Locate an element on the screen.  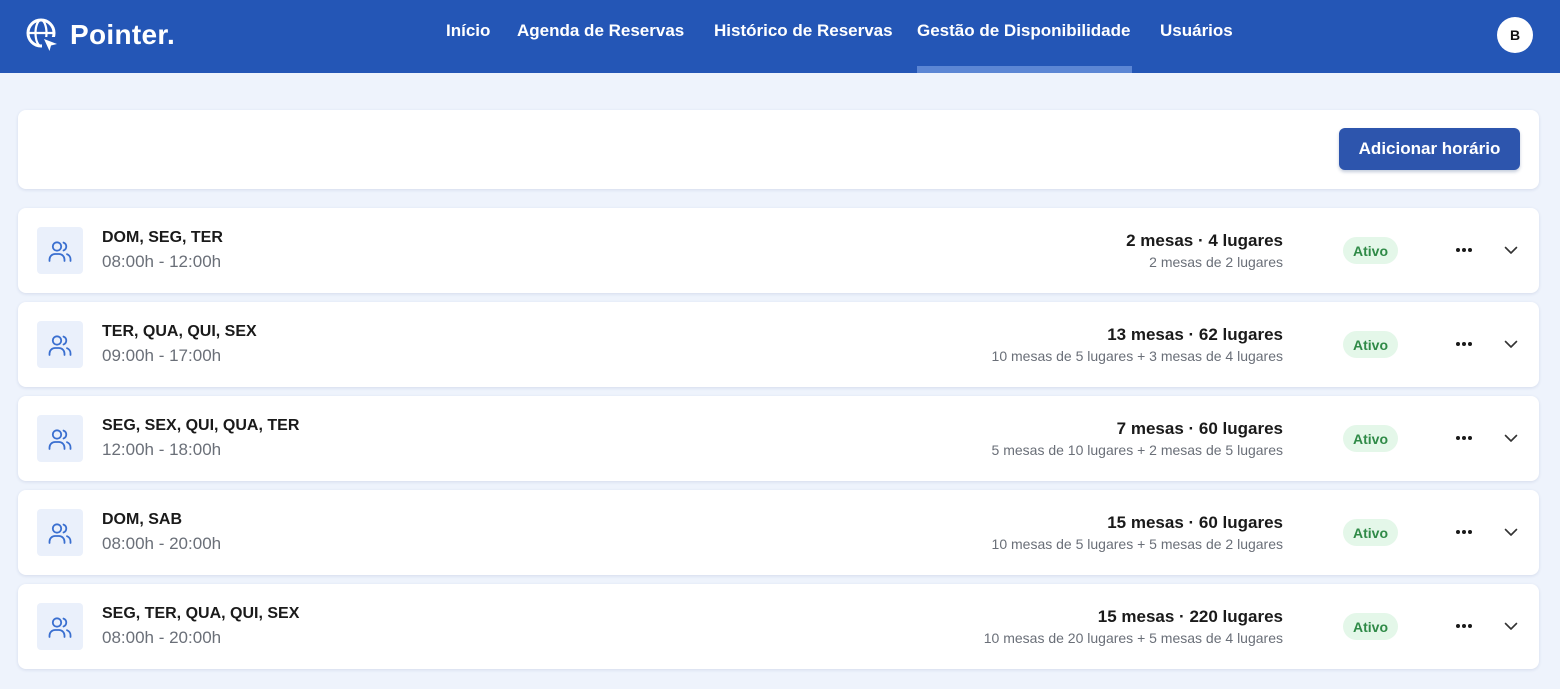
toolbar-card: Adicionar horário is located at coordinates (778, 149).